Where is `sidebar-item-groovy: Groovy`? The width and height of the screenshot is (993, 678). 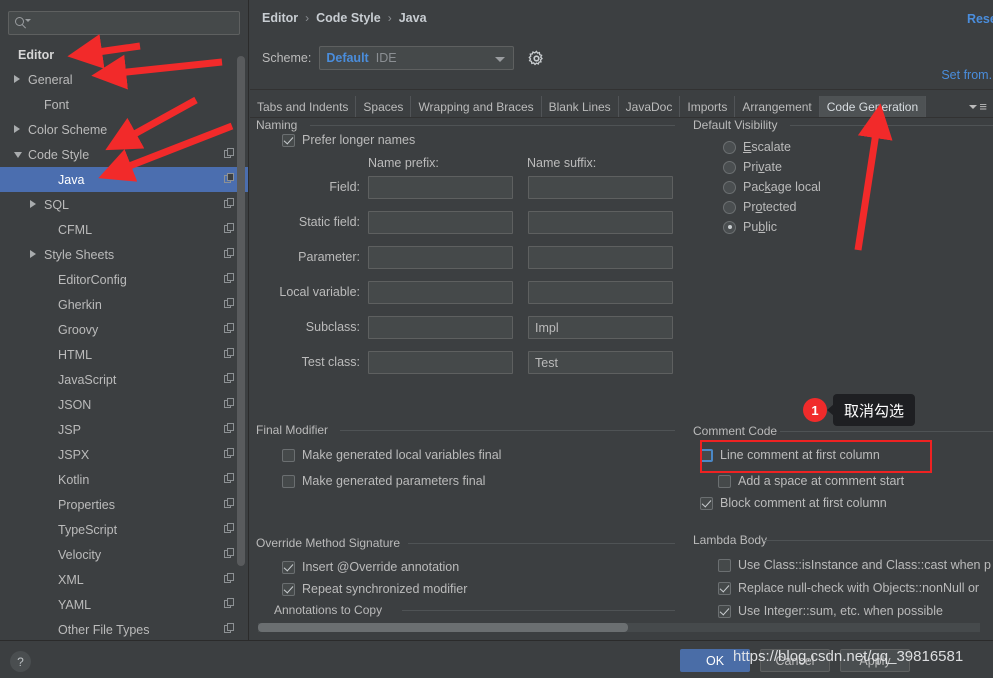
sidebar-item-groovy: Groovy is located at coordinates (124, 329).